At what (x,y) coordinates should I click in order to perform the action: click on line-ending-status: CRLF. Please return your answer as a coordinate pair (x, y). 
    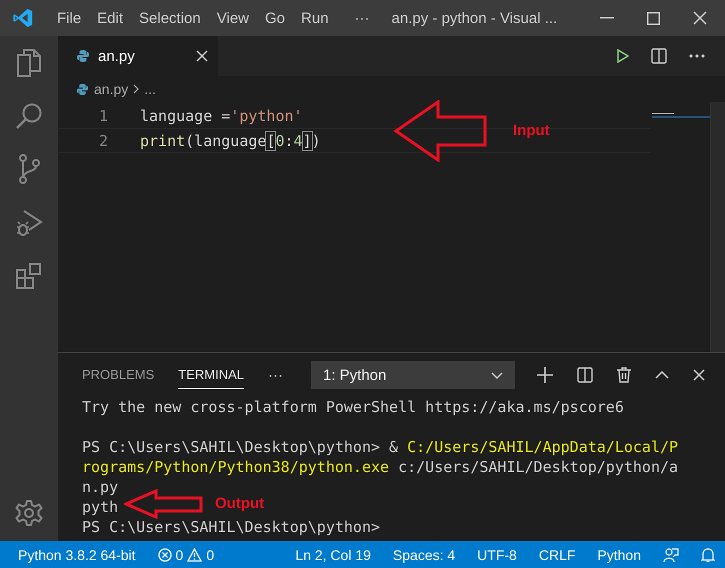
    Looking at the image, I should click on (557, 554).